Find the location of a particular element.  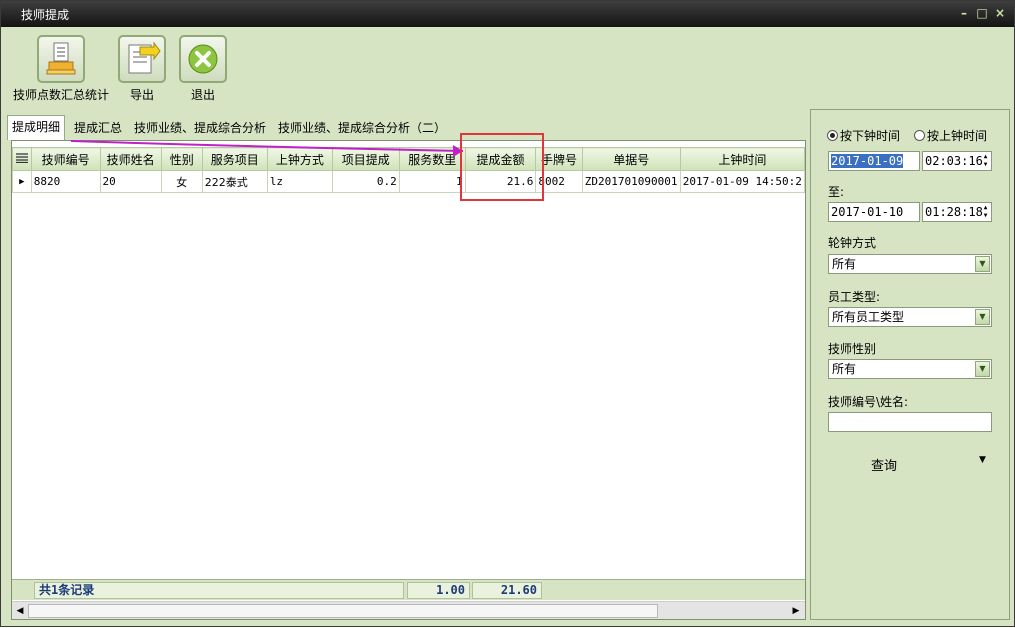

radio-unselected-icon is located at coordinates (919, 135).